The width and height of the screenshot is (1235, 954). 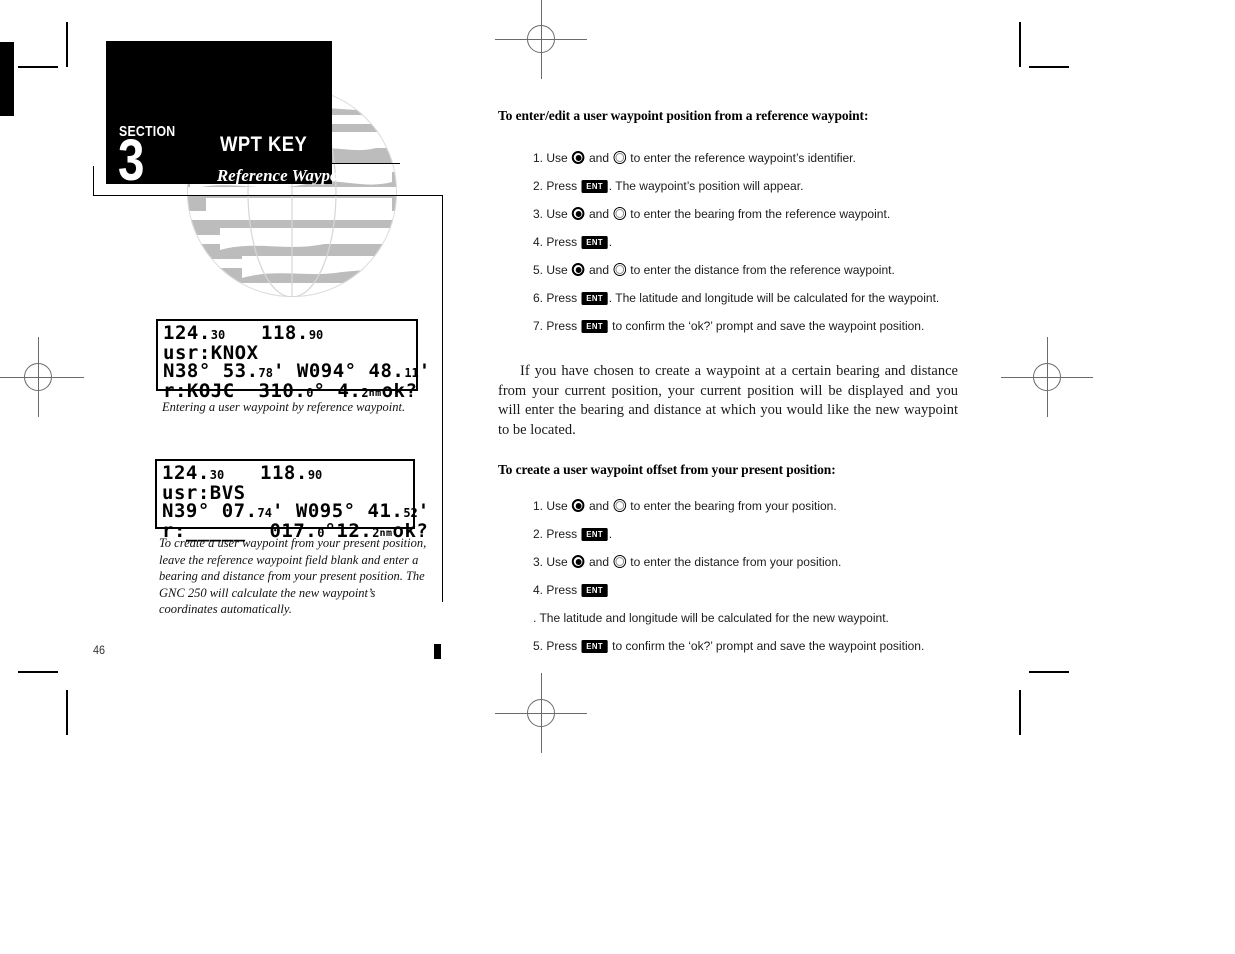 I want to click on page-number: 46, so click(x=99, y=650).